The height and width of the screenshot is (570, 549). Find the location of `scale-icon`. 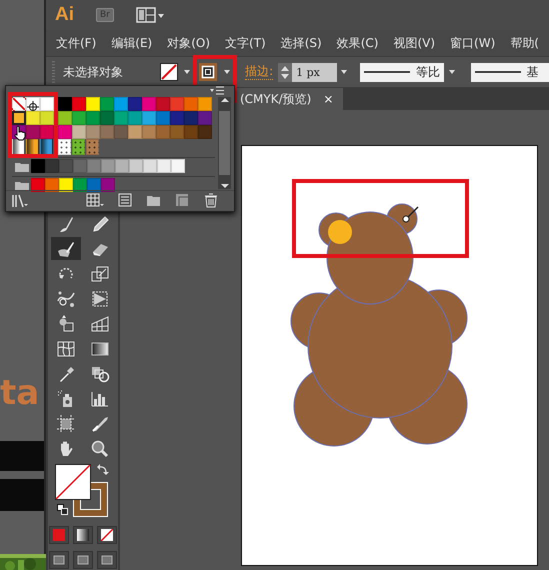

scale-icon is located at coordinates (100, 274).